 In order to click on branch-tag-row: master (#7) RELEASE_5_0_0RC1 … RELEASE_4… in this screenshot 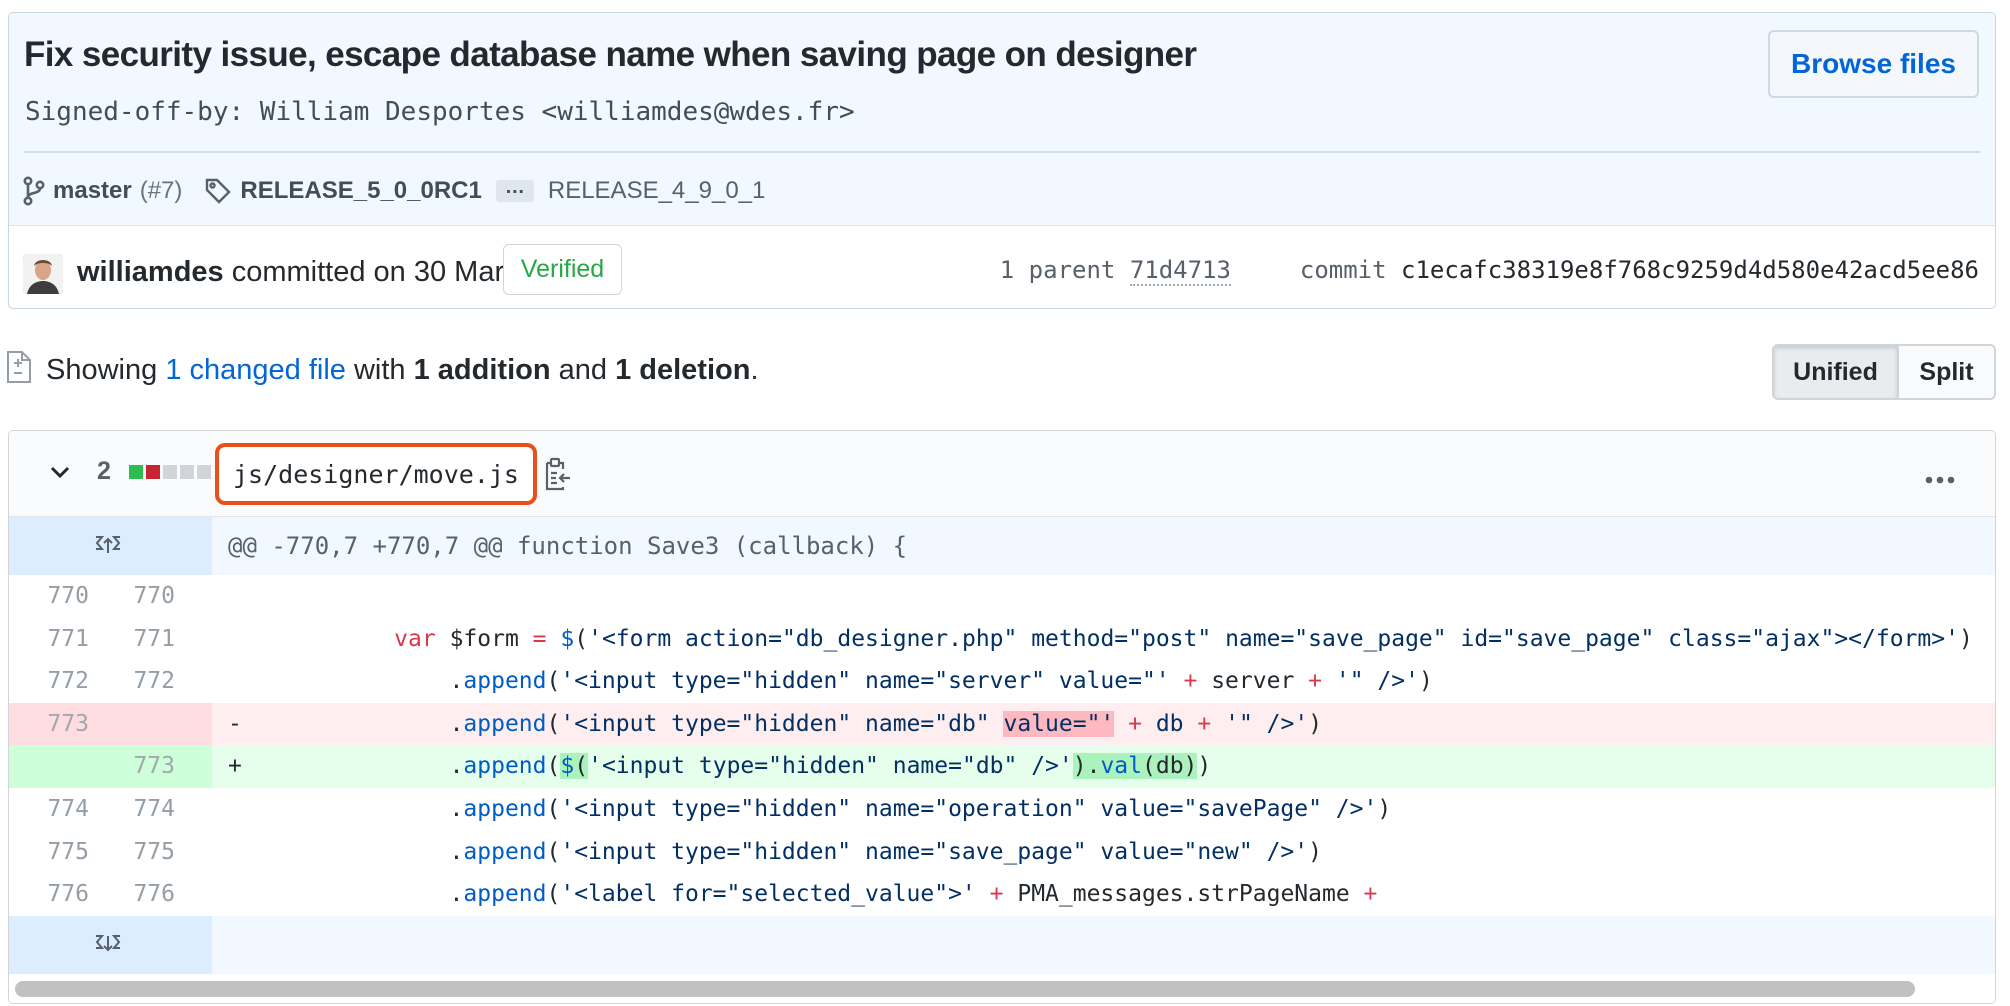, I will do `click(394, 191)`.